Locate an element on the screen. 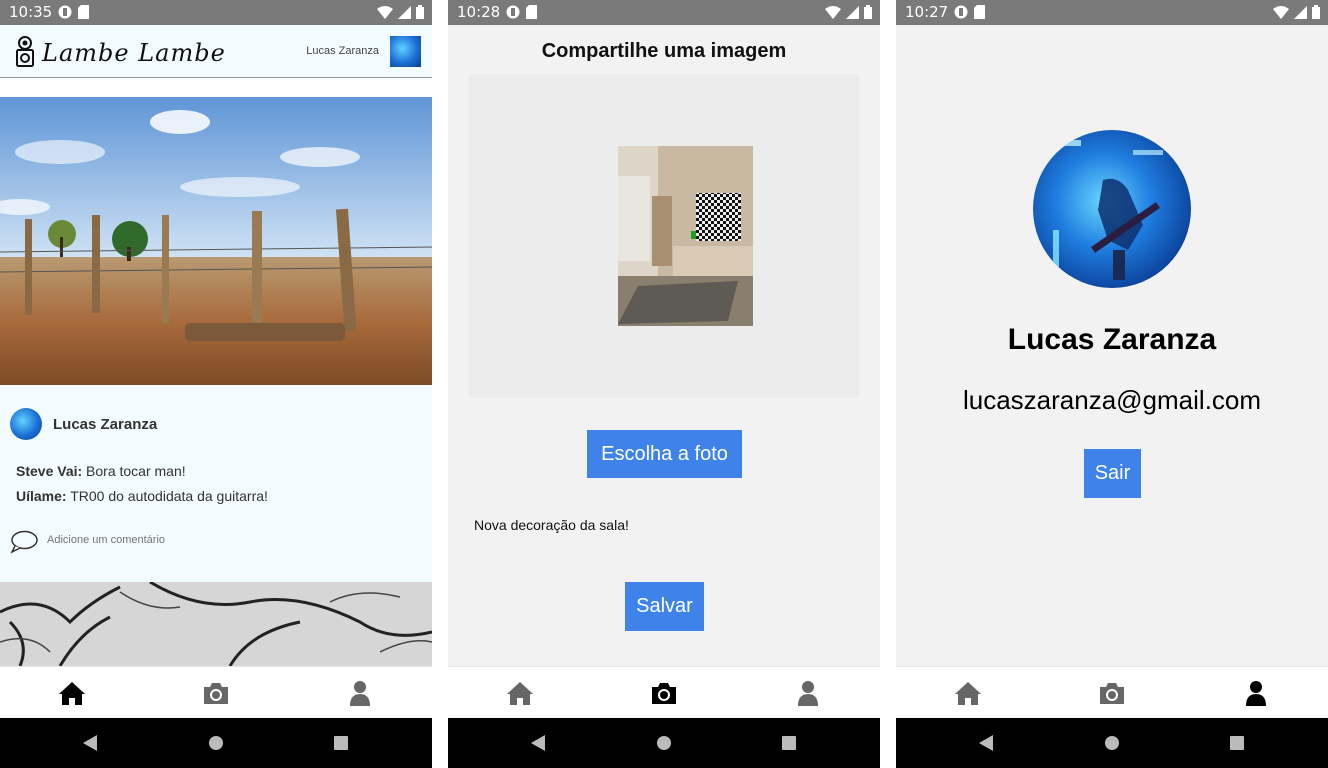  status-time: 10:28 is located at coordinates (479, 12).